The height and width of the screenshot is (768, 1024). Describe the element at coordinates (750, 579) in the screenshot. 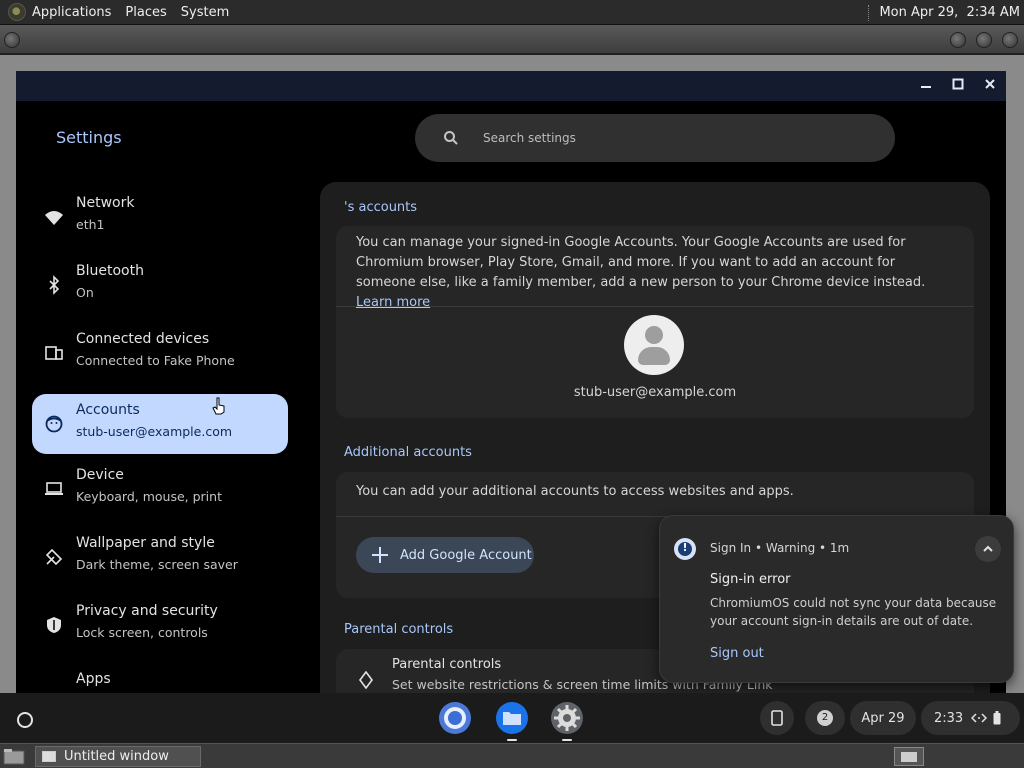

I see `notification-title: Sign-in error` at that location.